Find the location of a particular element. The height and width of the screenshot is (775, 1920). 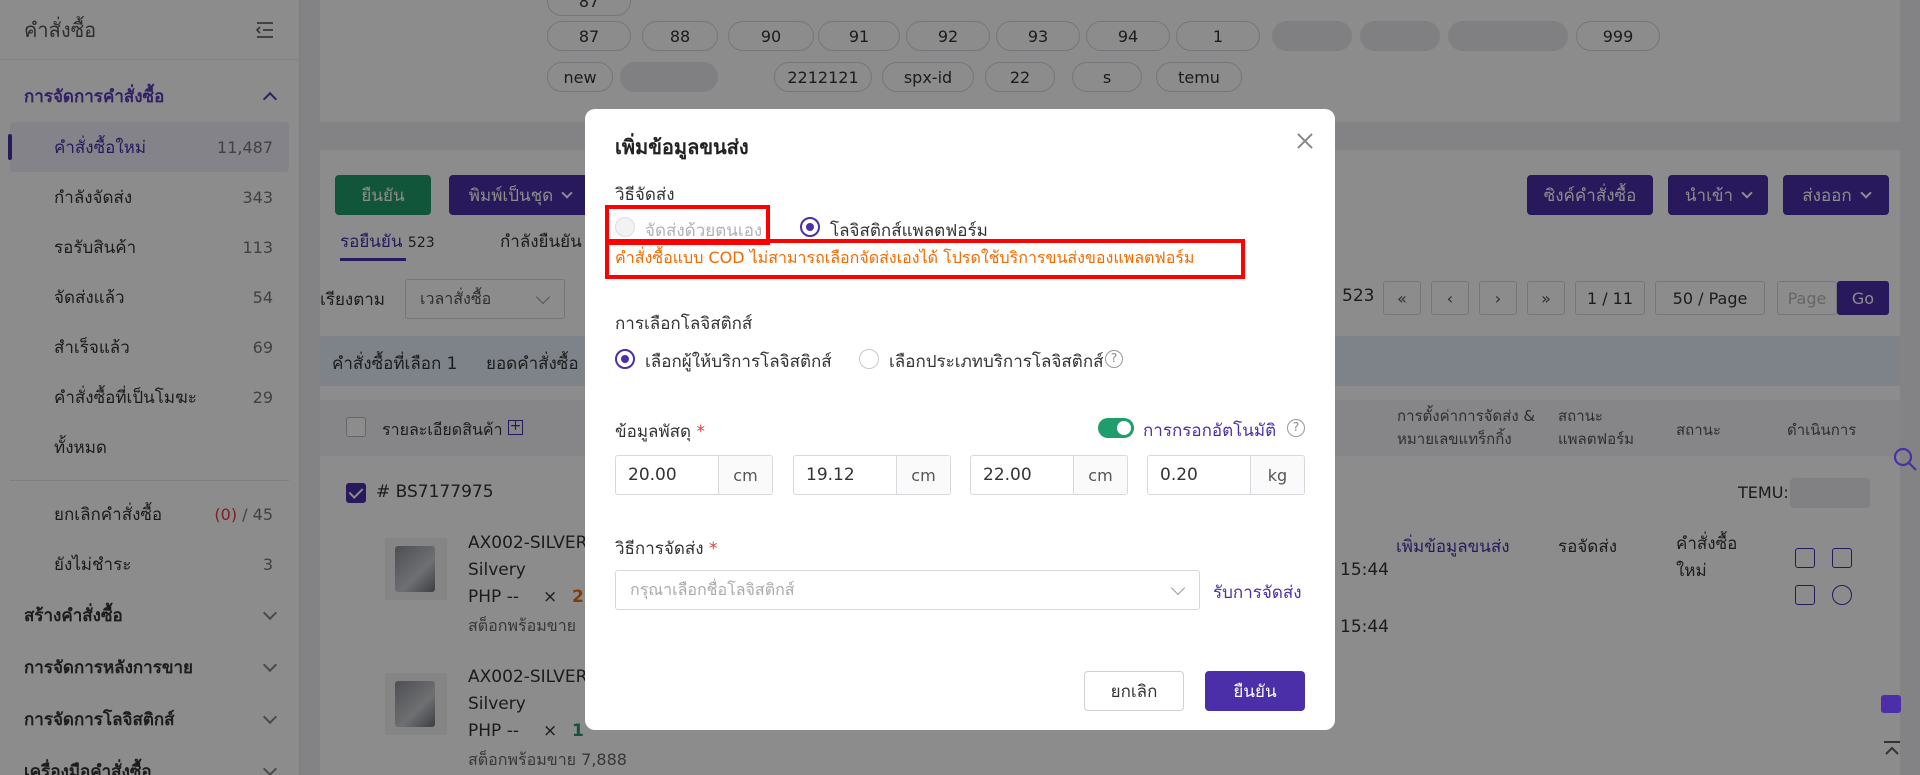

logistics-select-placeholder: กรุณาเลือกชื่อโลจิสติกส์ is located at coordinates (712, 589).